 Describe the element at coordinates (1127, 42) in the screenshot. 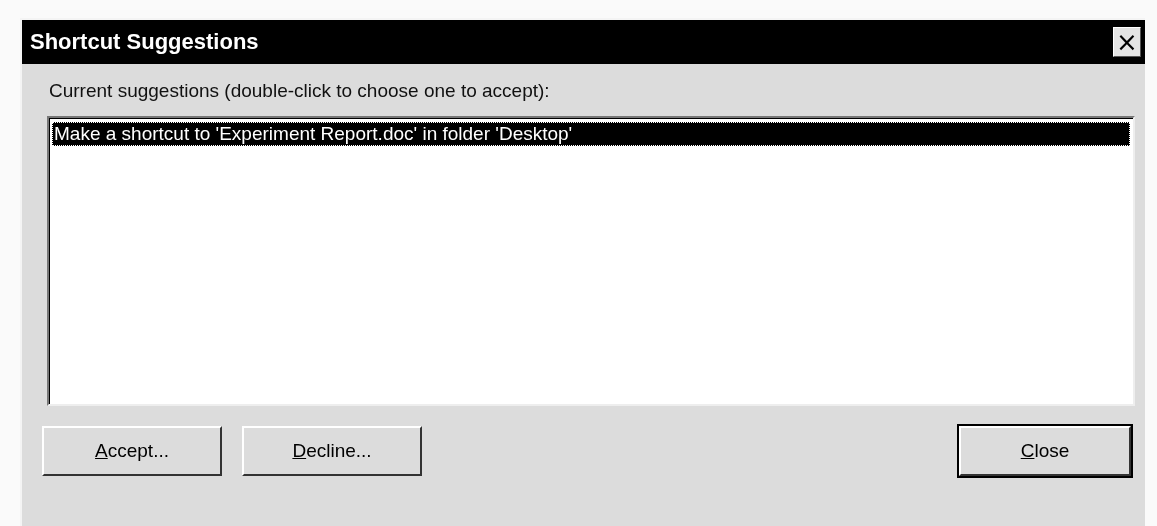

I see `close-button: ×` at that location.